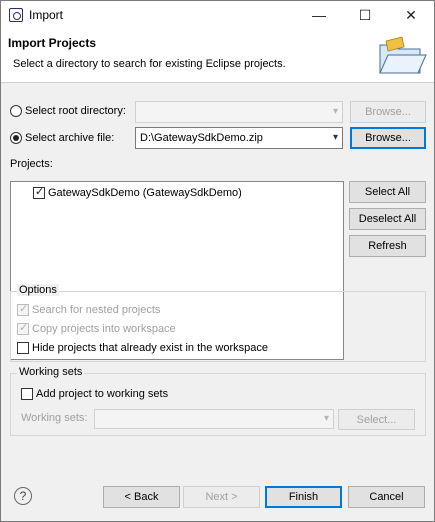 Image resolution: width=435 pixels, height=522 pixels. I want to click on root-directory-option: Select root directory:, so click(68, 111).